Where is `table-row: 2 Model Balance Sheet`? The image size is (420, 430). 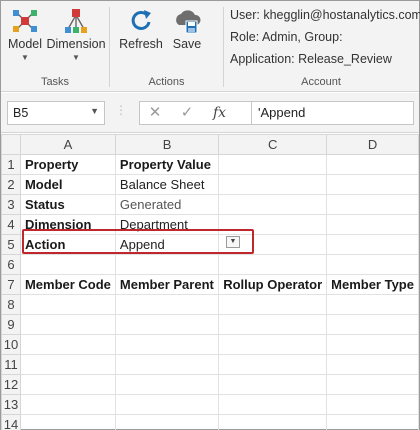 table-row: 2 Model Balance Sheet is located at coordinates (210, 184).